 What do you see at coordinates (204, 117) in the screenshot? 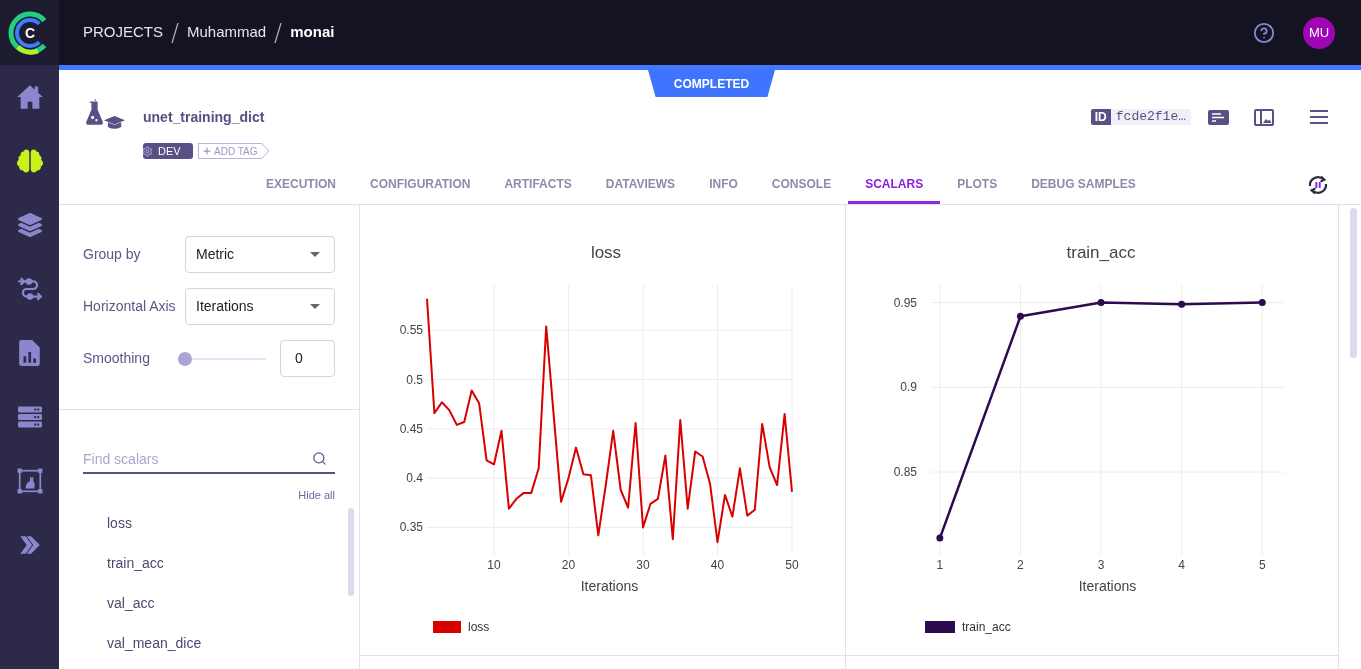
I see `experiment-title: unet_training_dict` at bounding box center [204, 117].